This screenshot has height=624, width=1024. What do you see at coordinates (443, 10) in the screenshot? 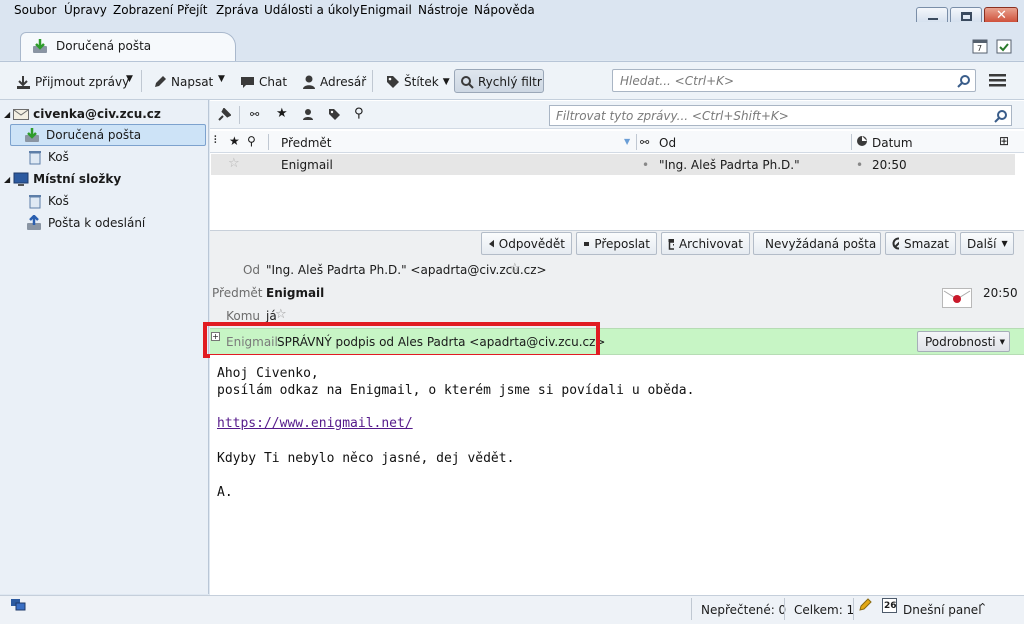
I see `menu-tools: Nástroje` at bounding box center [443, 10].